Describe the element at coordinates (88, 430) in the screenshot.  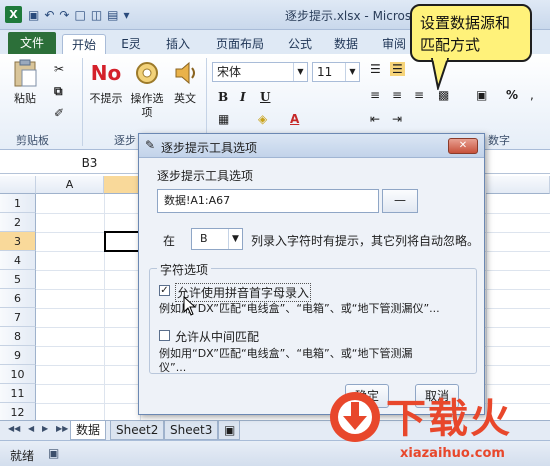
I see `sheet-tab-data: 数据` at that location.